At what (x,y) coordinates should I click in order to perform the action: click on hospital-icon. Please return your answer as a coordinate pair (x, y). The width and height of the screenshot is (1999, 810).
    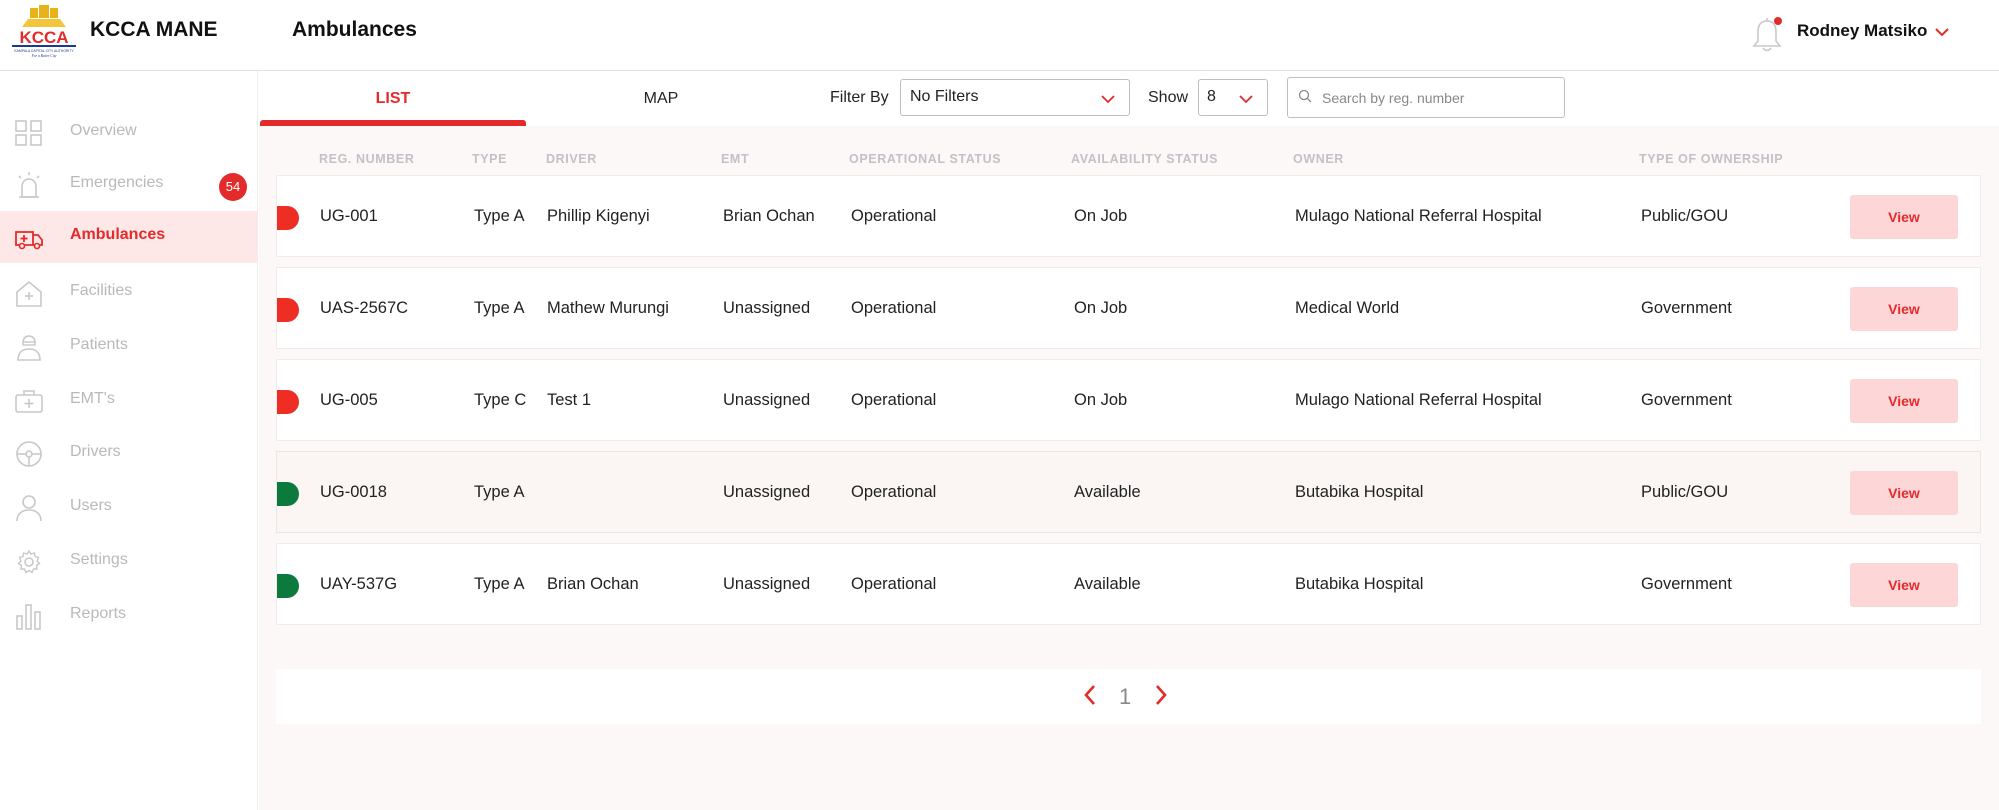
    Looking at the image, I should click on (29, 293).